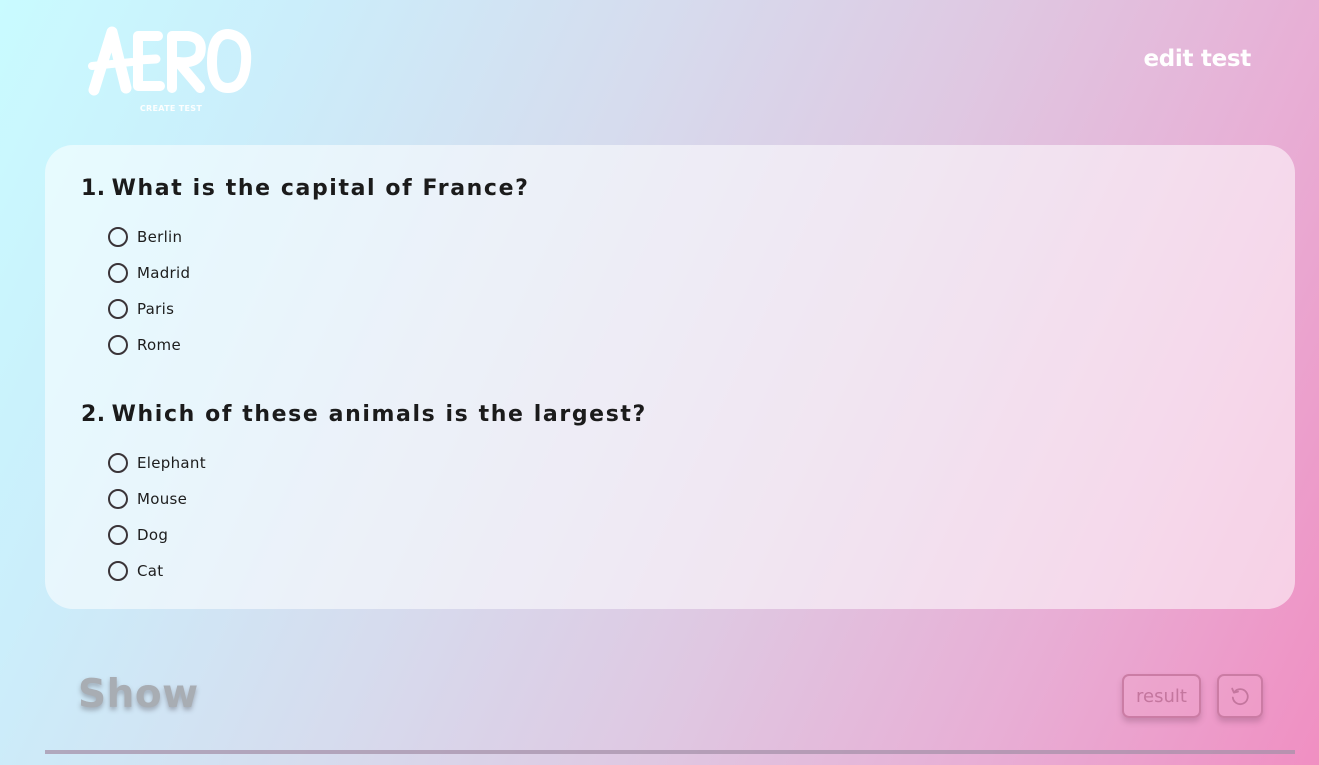  What do you see at coordinates (138, 694) in the screenshot?
I see `show-label: Show` at bounding box center [138, 694].